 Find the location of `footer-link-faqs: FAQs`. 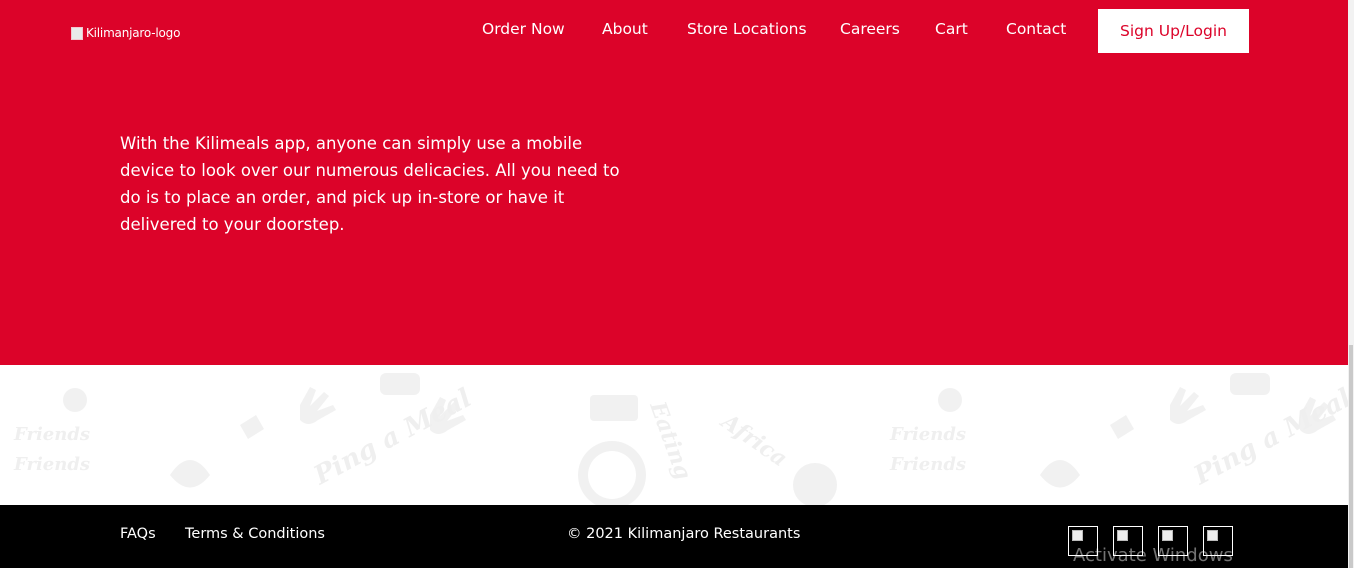

footer-link-faqs: FAQs is located at coordinates (138, 534).